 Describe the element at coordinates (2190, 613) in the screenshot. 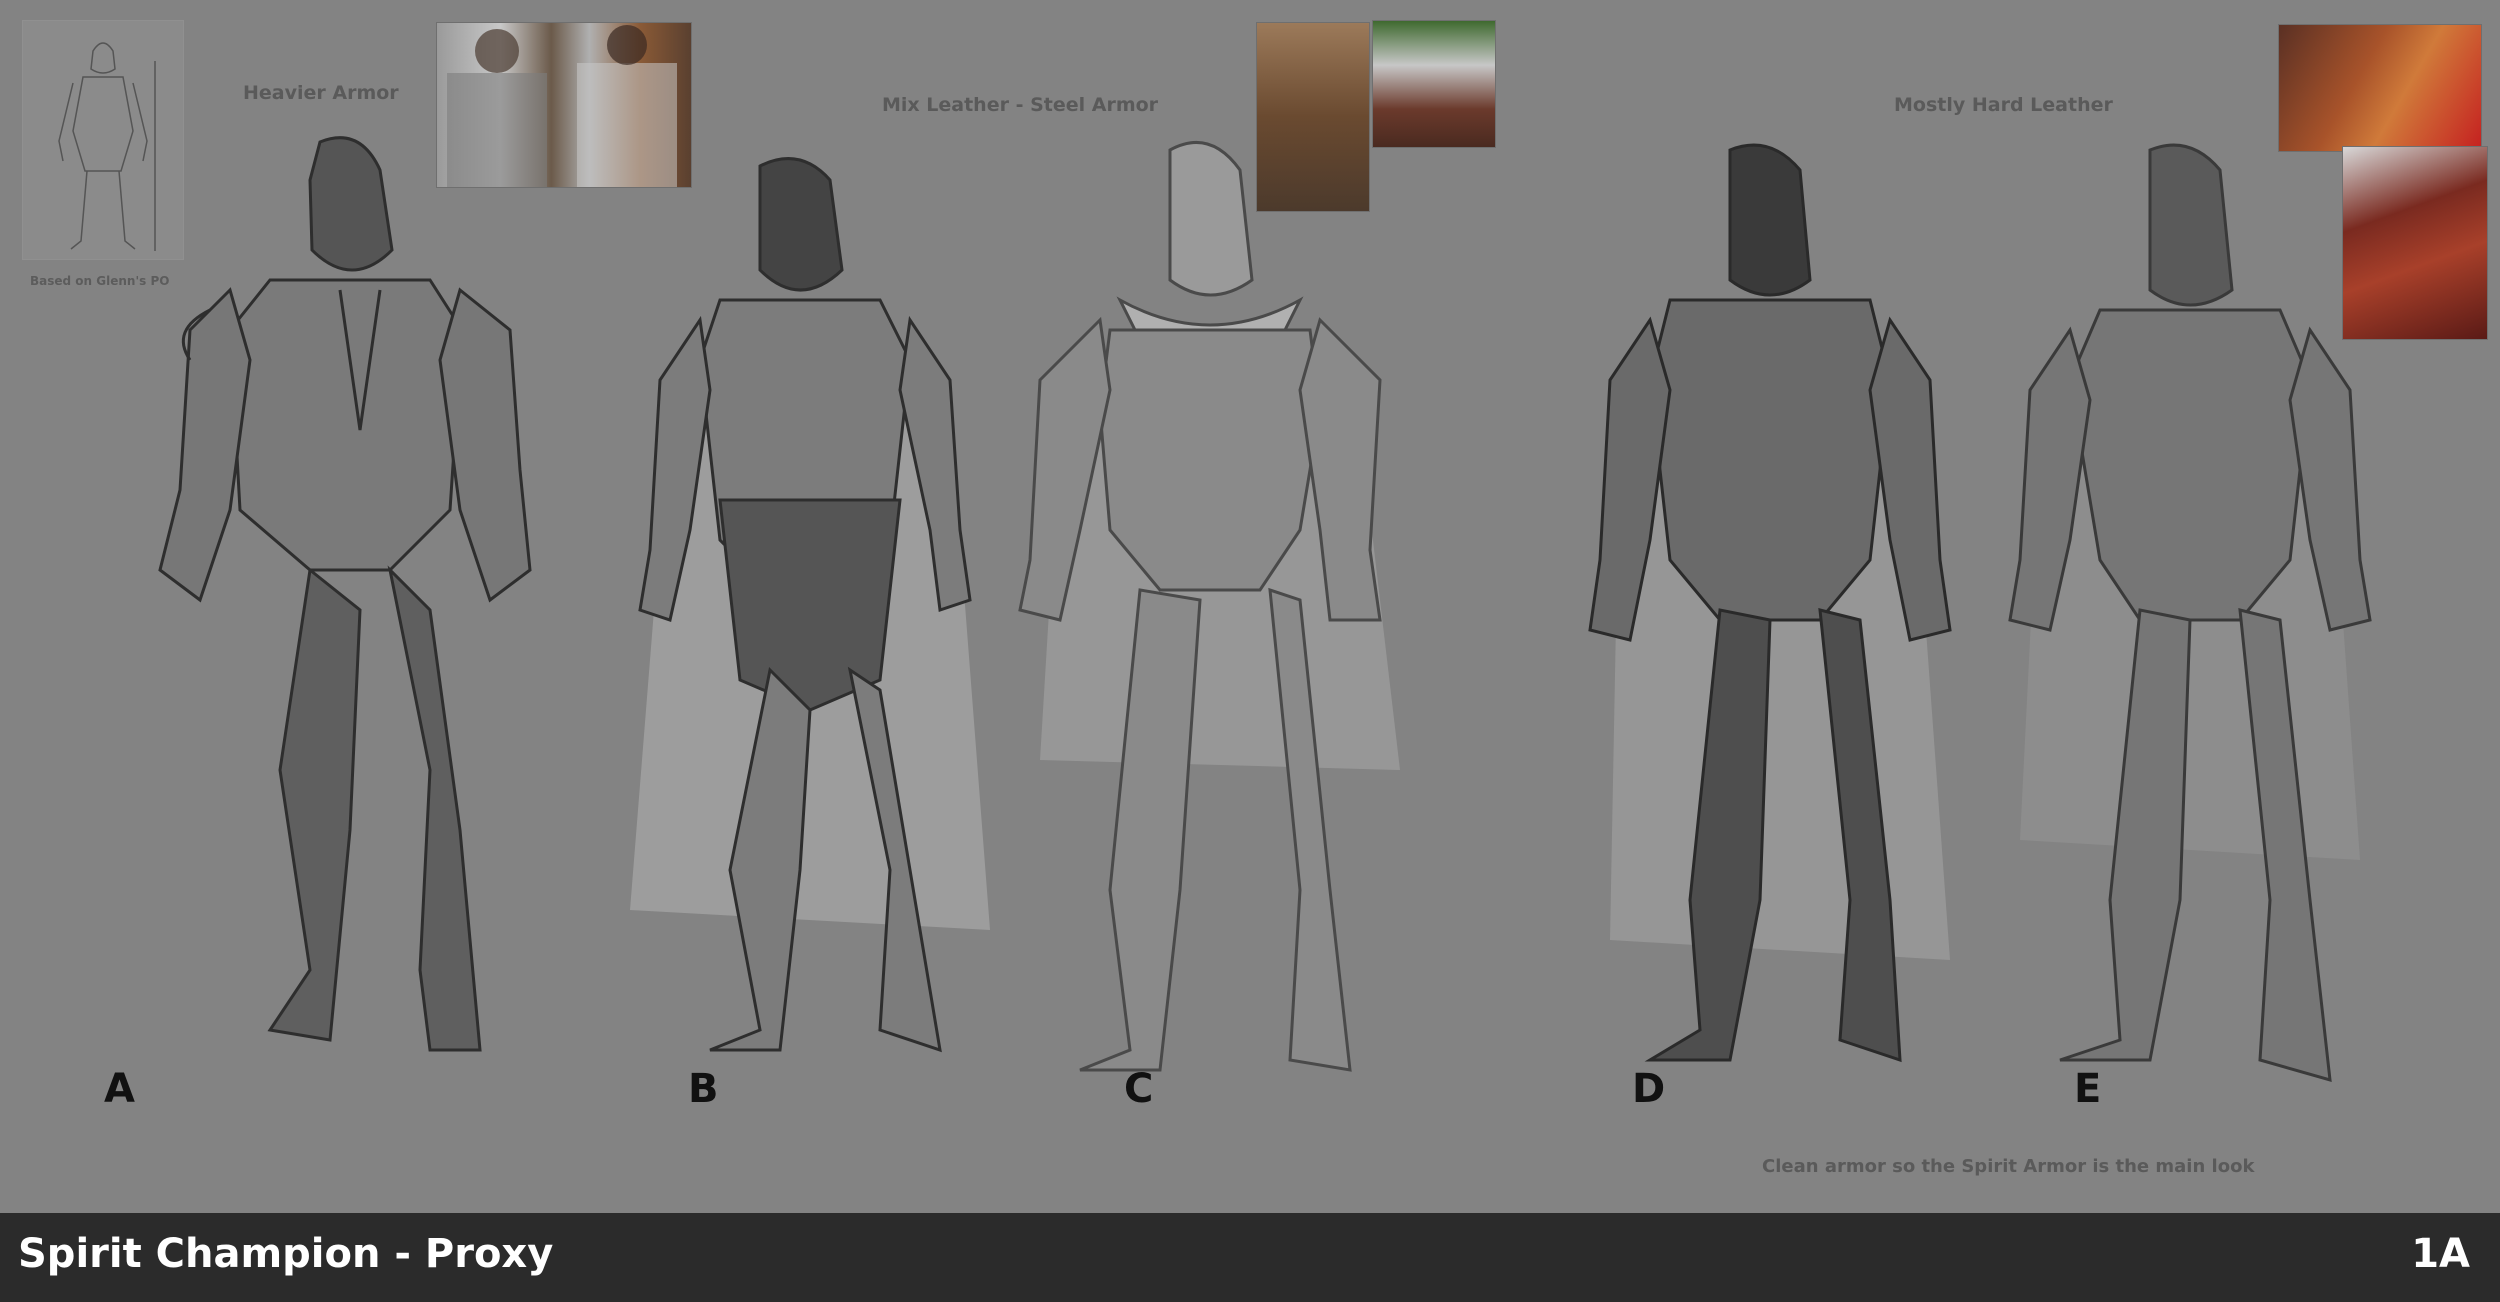

I see `figure-e-sketch` at that location.